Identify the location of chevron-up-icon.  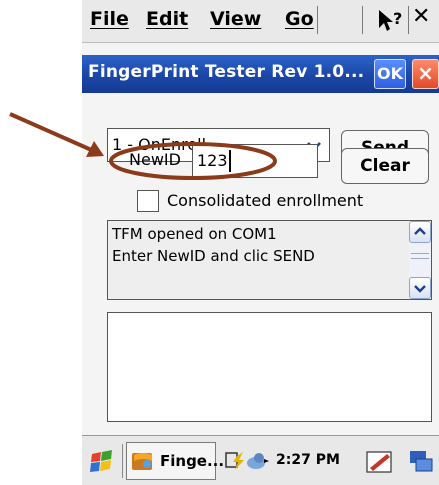
(420, 231).